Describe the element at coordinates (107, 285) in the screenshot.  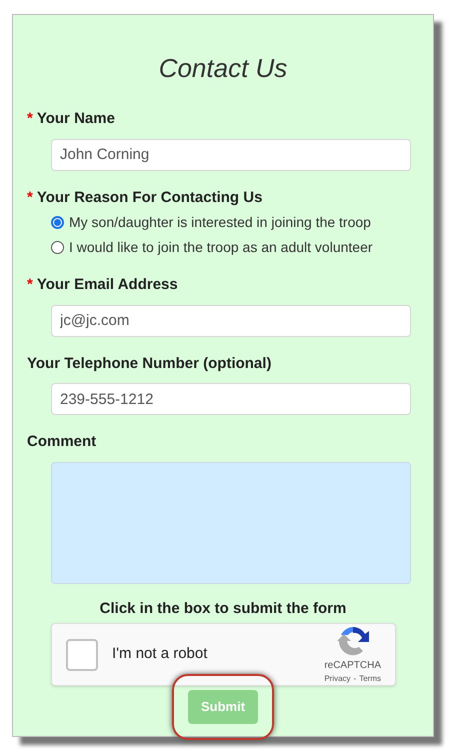
I see `field-label: Your Email Address` at that location.